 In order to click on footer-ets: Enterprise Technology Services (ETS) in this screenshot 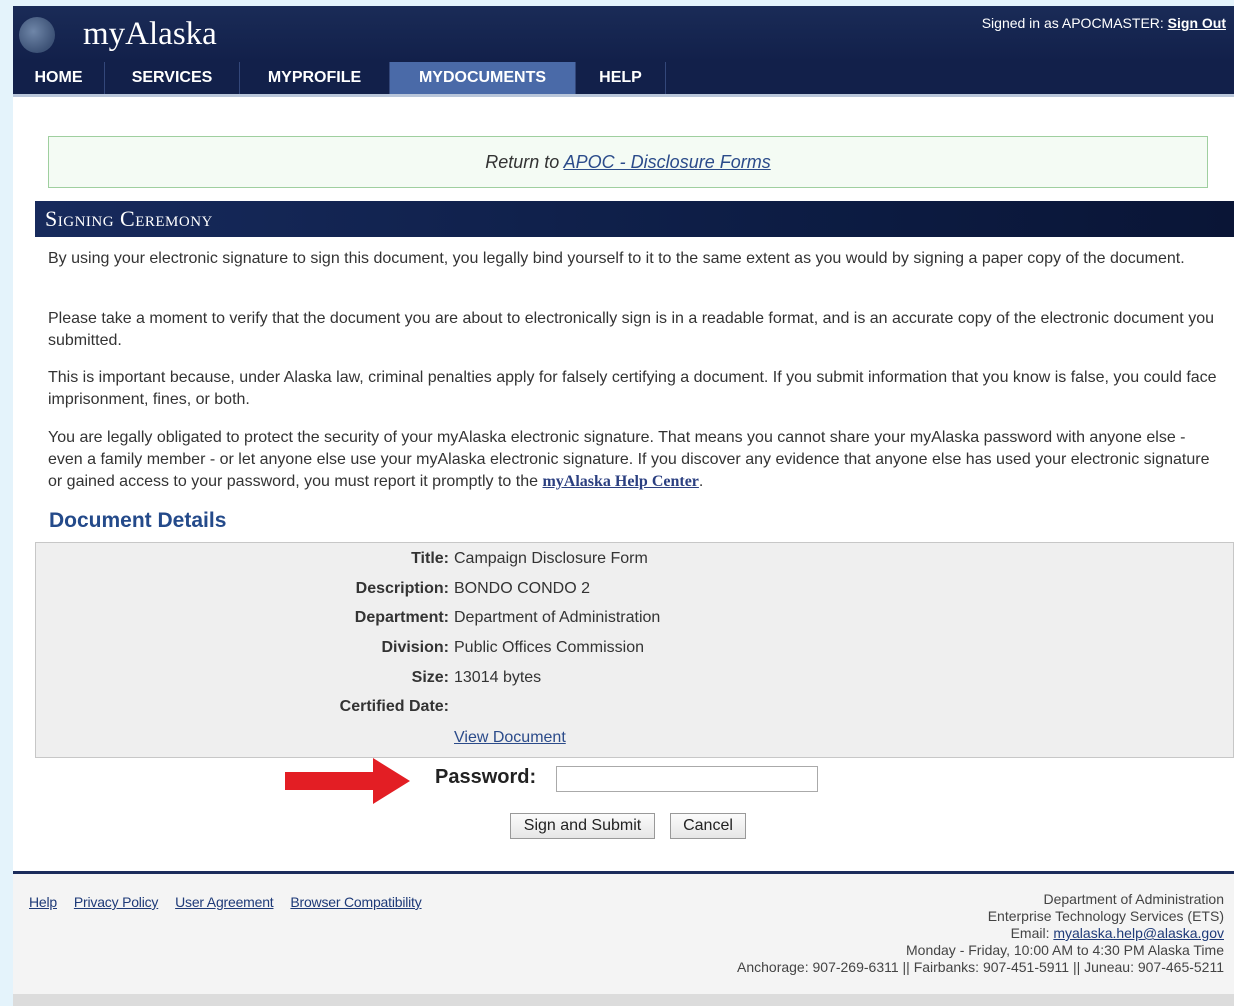, I will do `click(1105, 916)`.